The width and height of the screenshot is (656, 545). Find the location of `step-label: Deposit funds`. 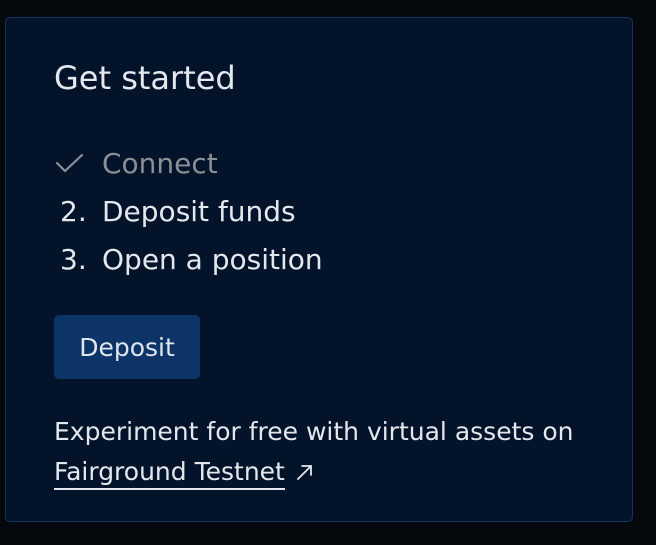

step-label: Deposit funds is located at coordinates (199, 211).